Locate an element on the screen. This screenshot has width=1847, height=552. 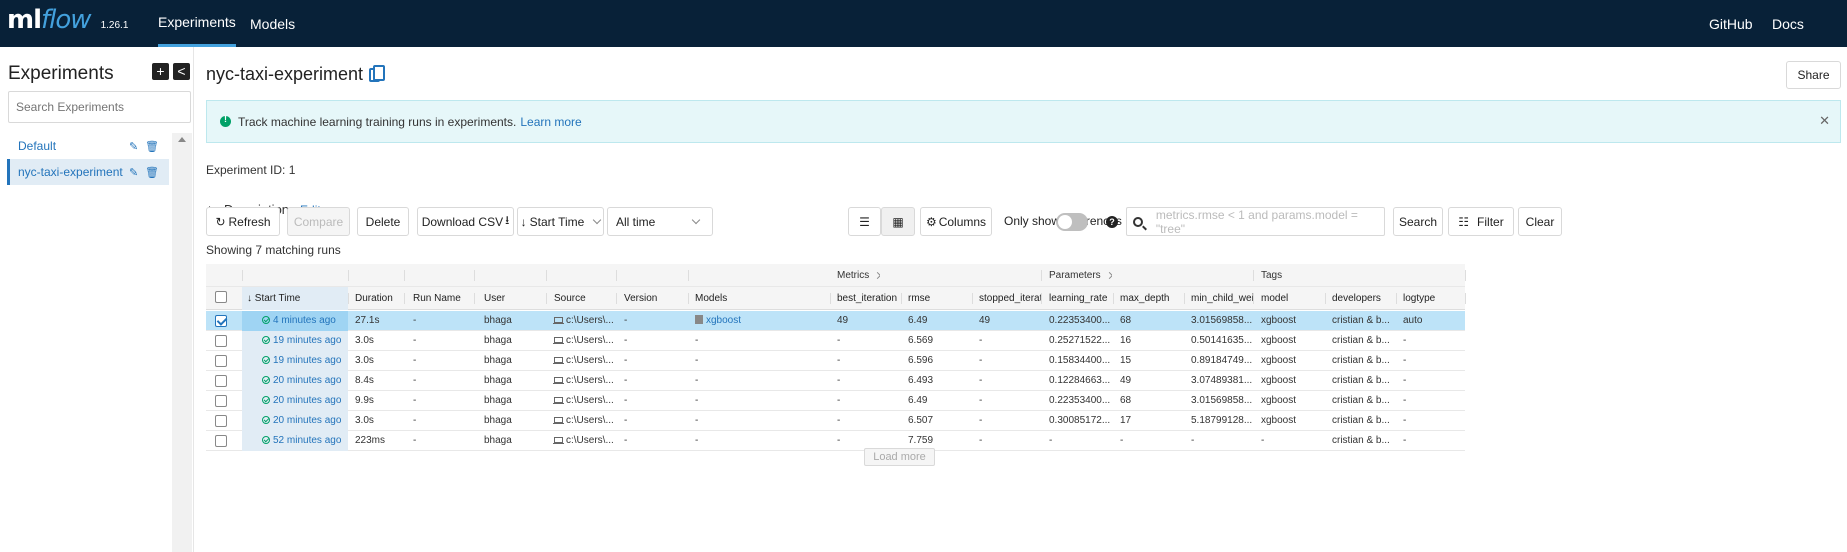
sort-select: ↓ Start Time is located at coordinates (560, 221).